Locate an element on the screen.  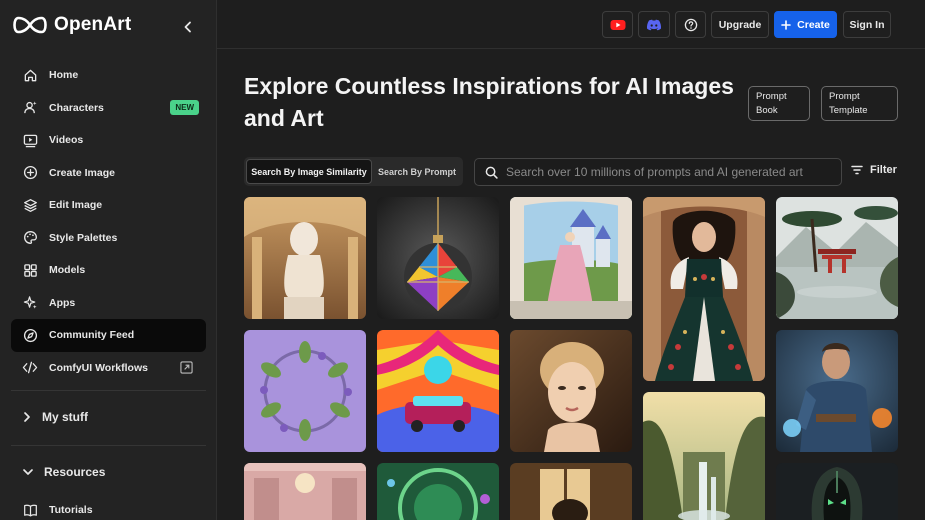
victorian-gown-image is located at coordinates (704, 289).